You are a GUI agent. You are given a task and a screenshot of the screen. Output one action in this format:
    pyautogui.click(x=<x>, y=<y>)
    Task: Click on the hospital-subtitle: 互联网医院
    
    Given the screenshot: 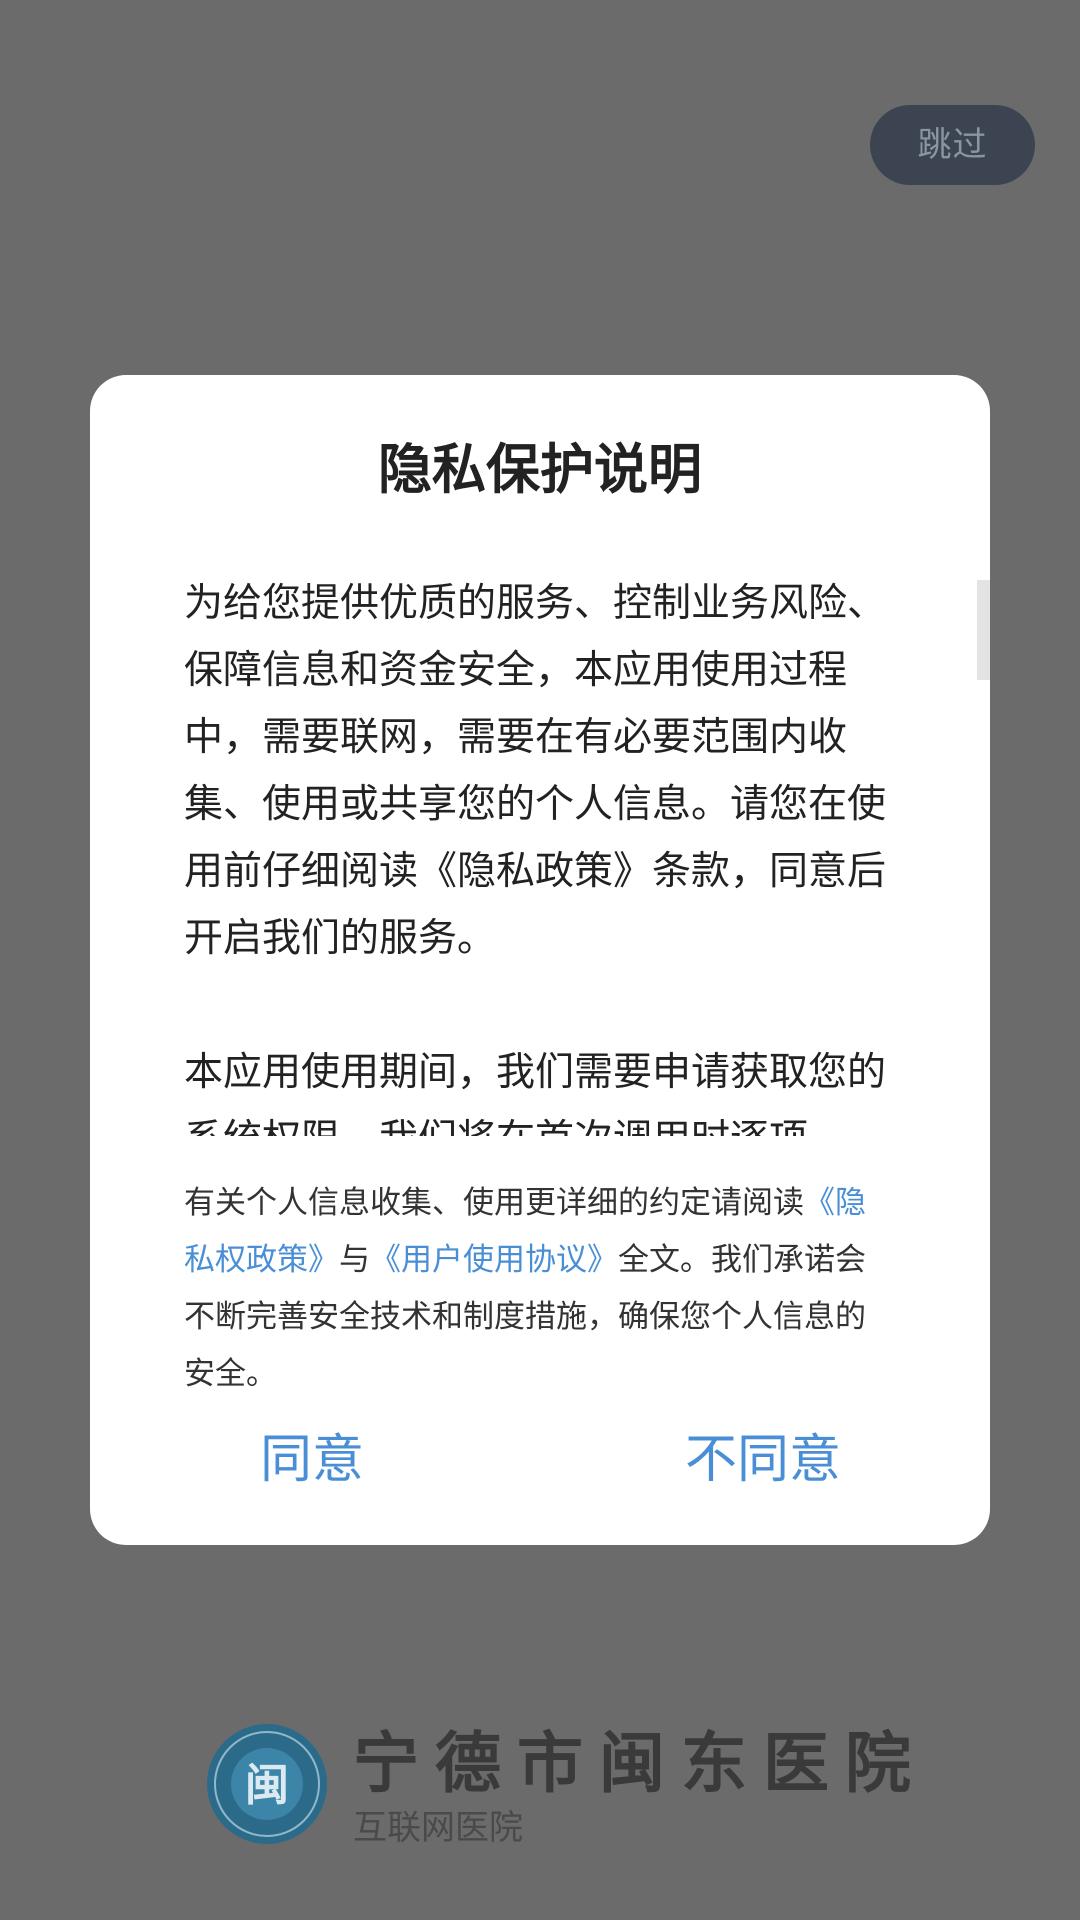 What is the action you would take?
    pyautogui.click(x=438, y=1828)
    